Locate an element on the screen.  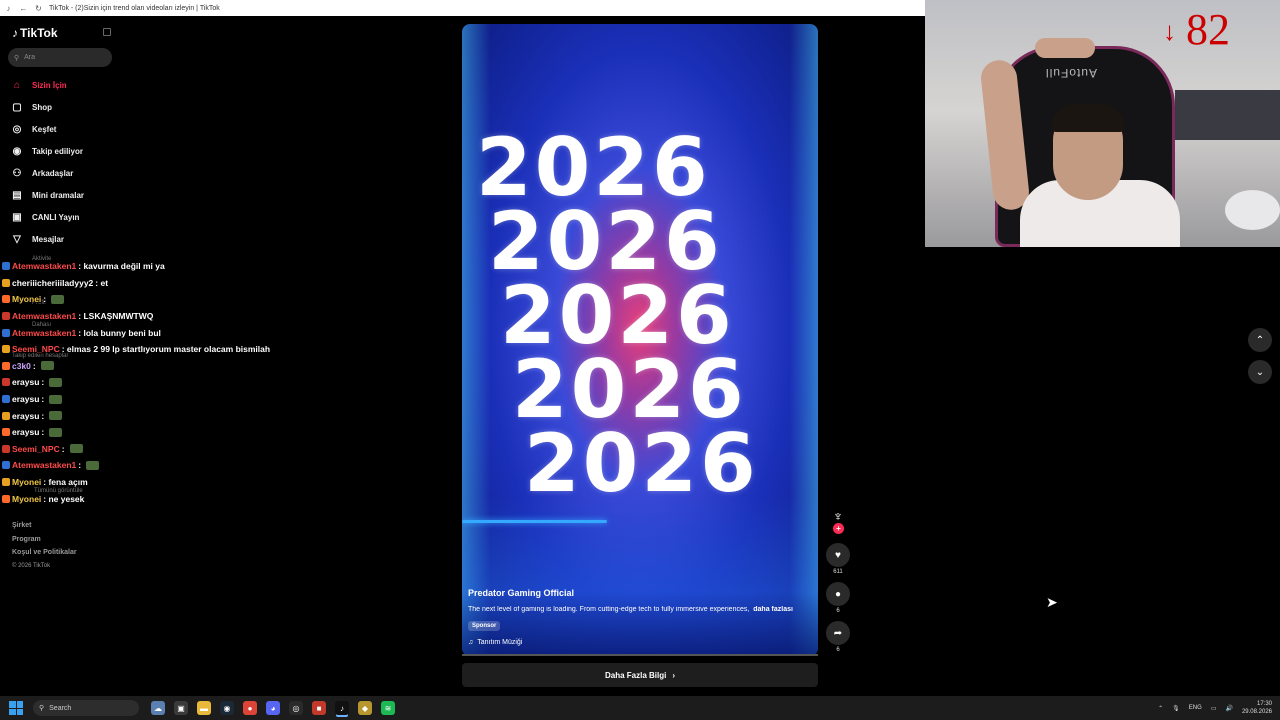
sidebar-item-6: ▣ CANLI Yayın is located at coordinates (65, 217).